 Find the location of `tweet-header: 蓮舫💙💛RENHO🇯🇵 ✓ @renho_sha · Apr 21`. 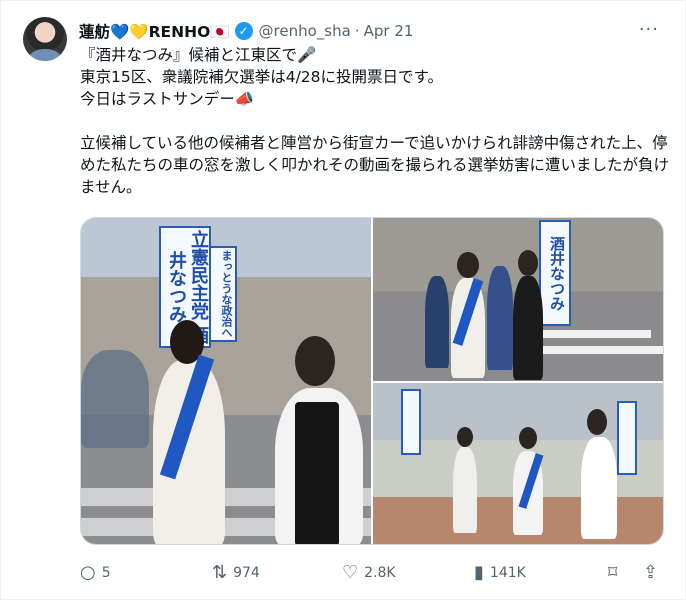

tweet-header: 蓮舫💙💛RENHO🇯🇵 ✓ @renho_sha · Apr 21 is located at coordinates (367, 31).